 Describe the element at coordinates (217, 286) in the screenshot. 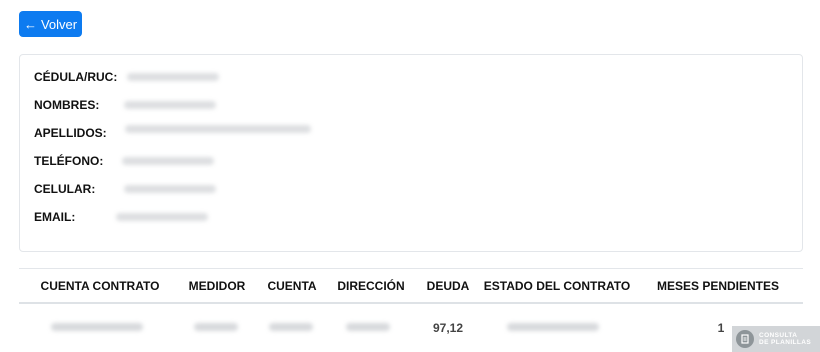

I see `column-header-medidor: MEDIDOR` at that location.